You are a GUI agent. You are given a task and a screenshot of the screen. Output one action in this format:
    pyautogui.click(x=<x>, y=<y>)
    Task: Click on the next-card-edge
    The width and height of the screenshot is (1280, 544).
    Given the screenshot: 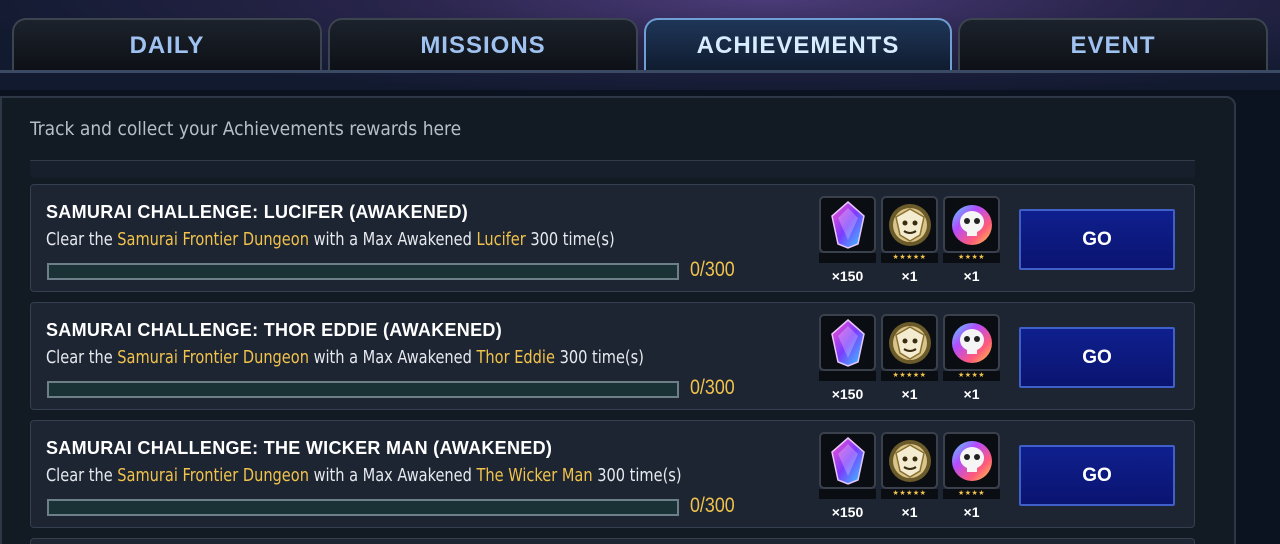 What is the action you would take?
    pyautogui.click(x=612, y=541)
    